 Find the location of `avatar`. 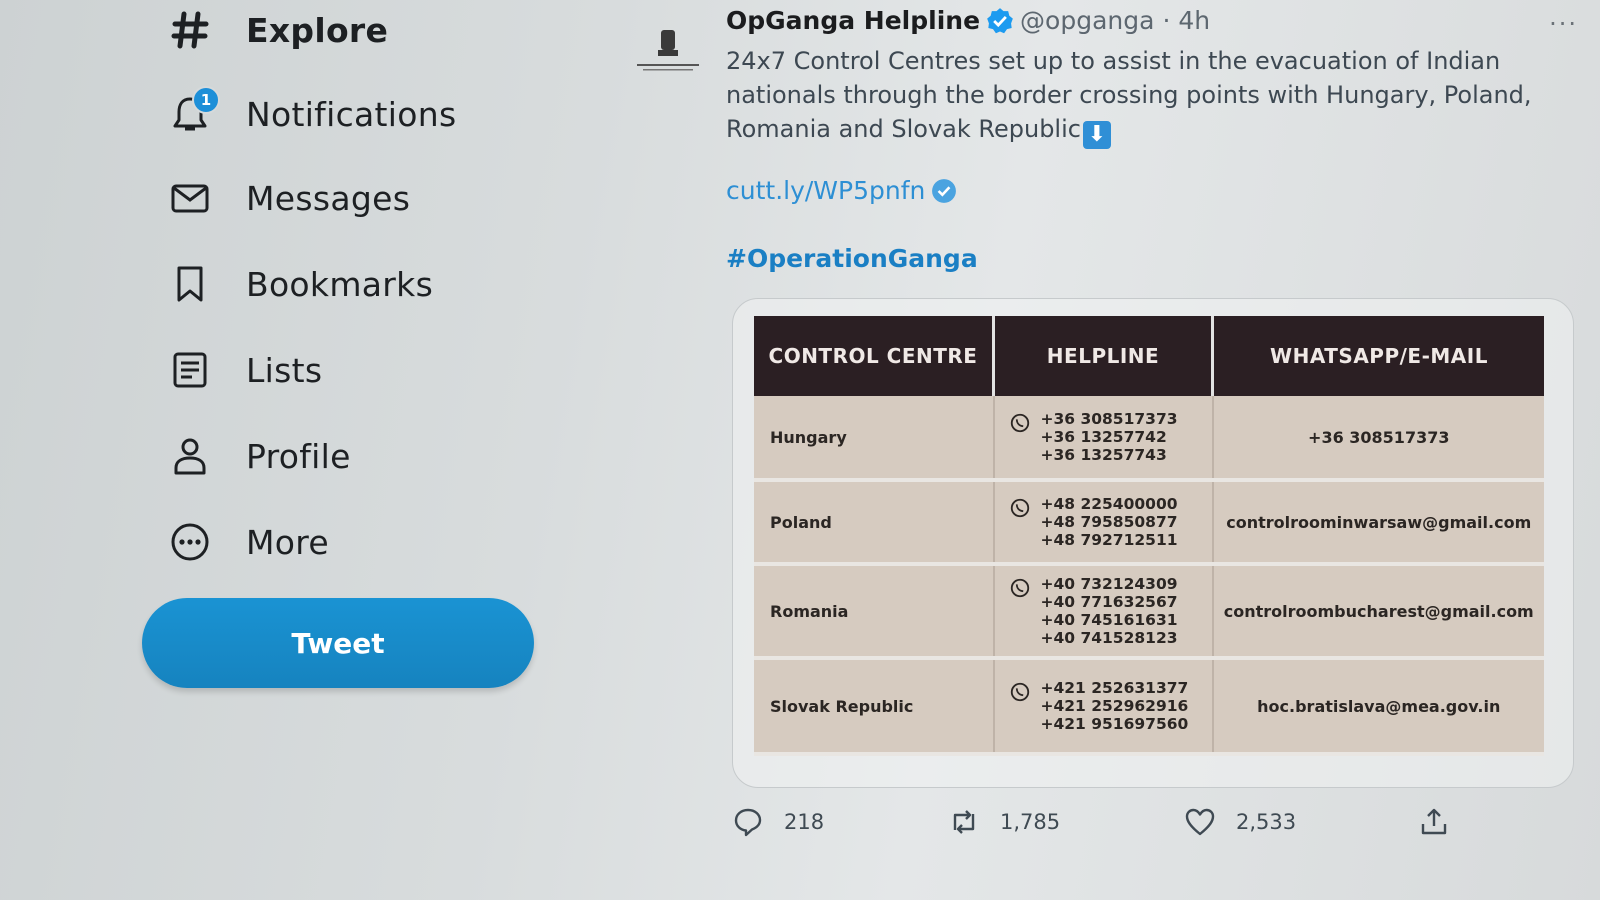

avatar is located at coordinates (668, 52).